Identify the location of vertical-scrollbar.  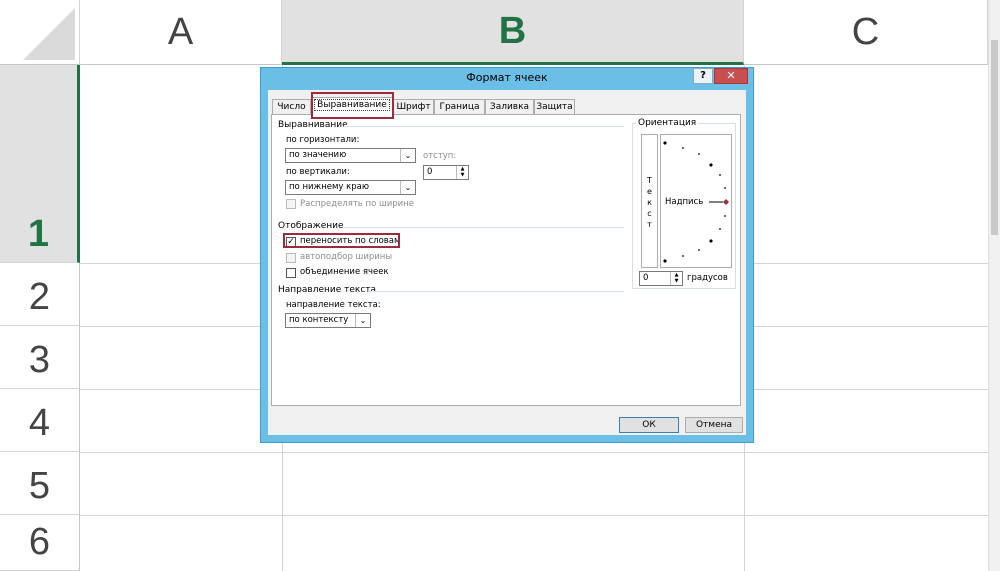
(994, 285).